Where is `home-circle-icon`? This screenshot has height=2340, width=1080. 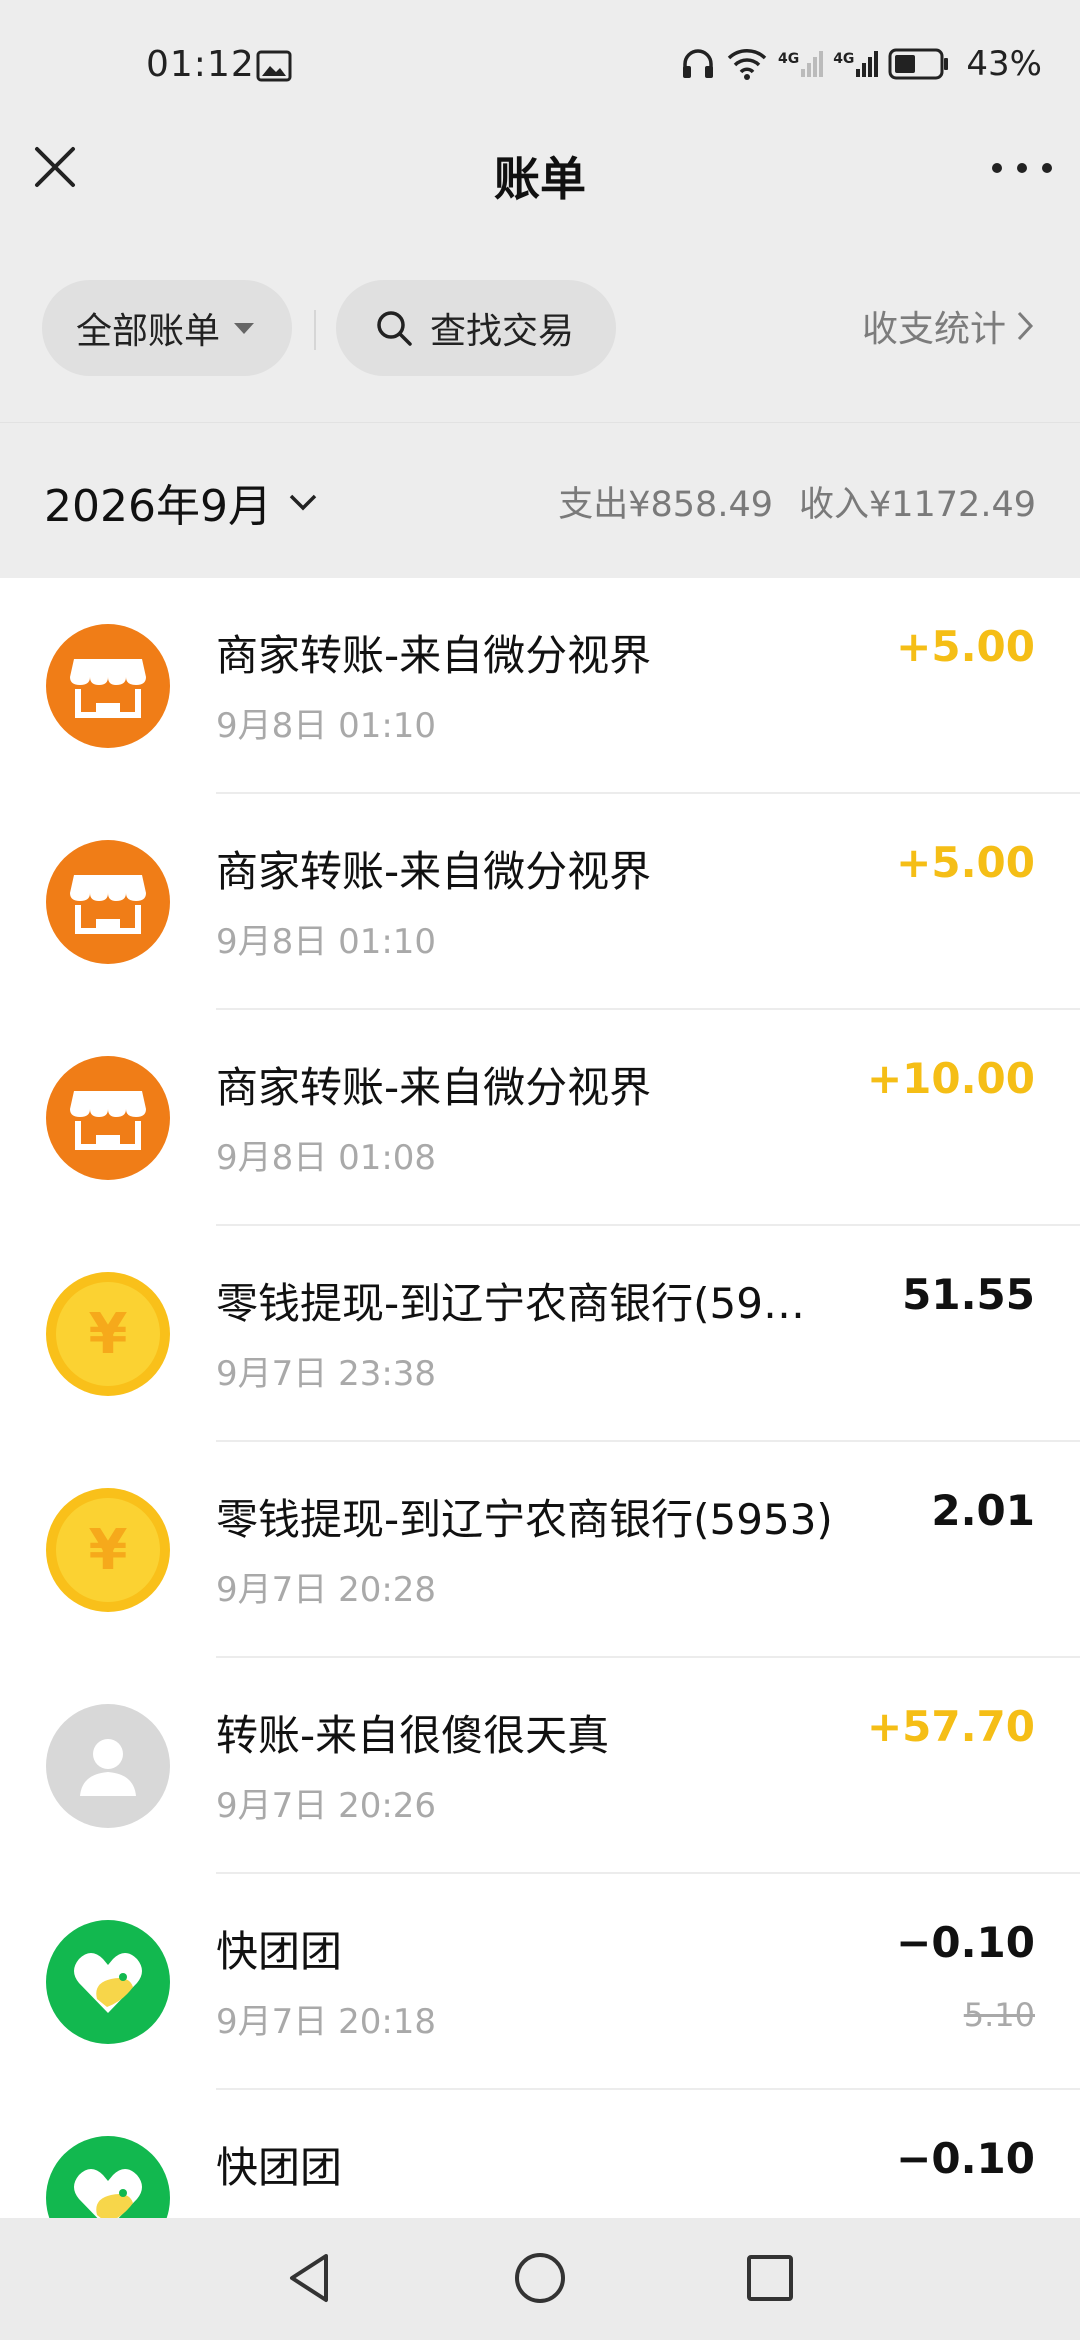 home-circle-icon is located at coordinates (540, 2278).